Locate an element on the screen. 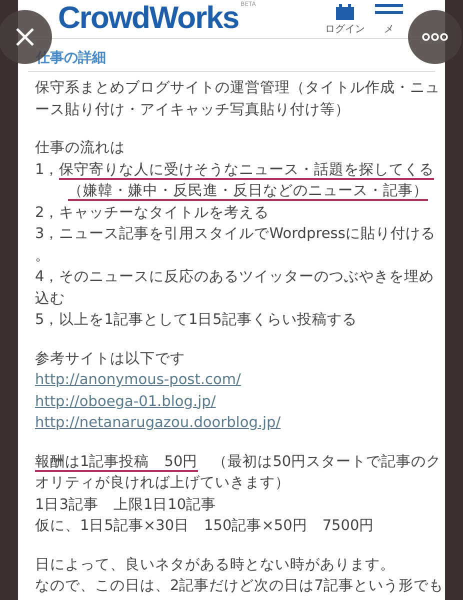 The width and height of the screenshot is (463, 600). text-line: 込む is located at coordinates (50, 299).